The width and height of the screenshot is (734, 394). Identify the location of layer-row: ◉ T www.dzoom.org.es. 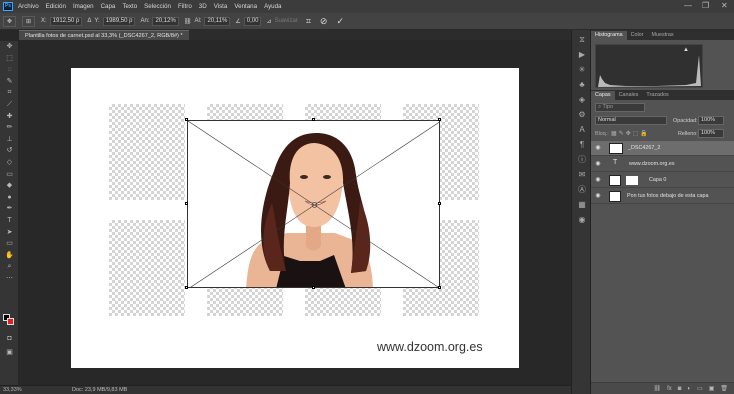
(662, 164).